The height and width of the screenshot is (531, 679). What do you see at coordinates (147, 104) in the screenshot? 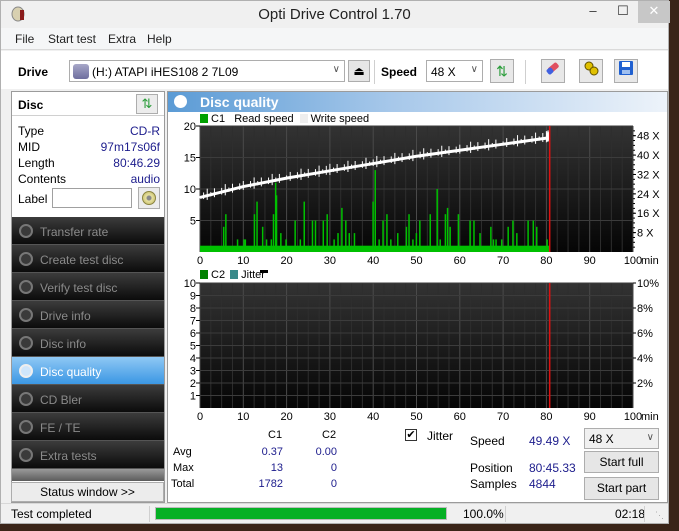
I see `refresh-disc-button: ⇅` at bounding box center [147, 104].